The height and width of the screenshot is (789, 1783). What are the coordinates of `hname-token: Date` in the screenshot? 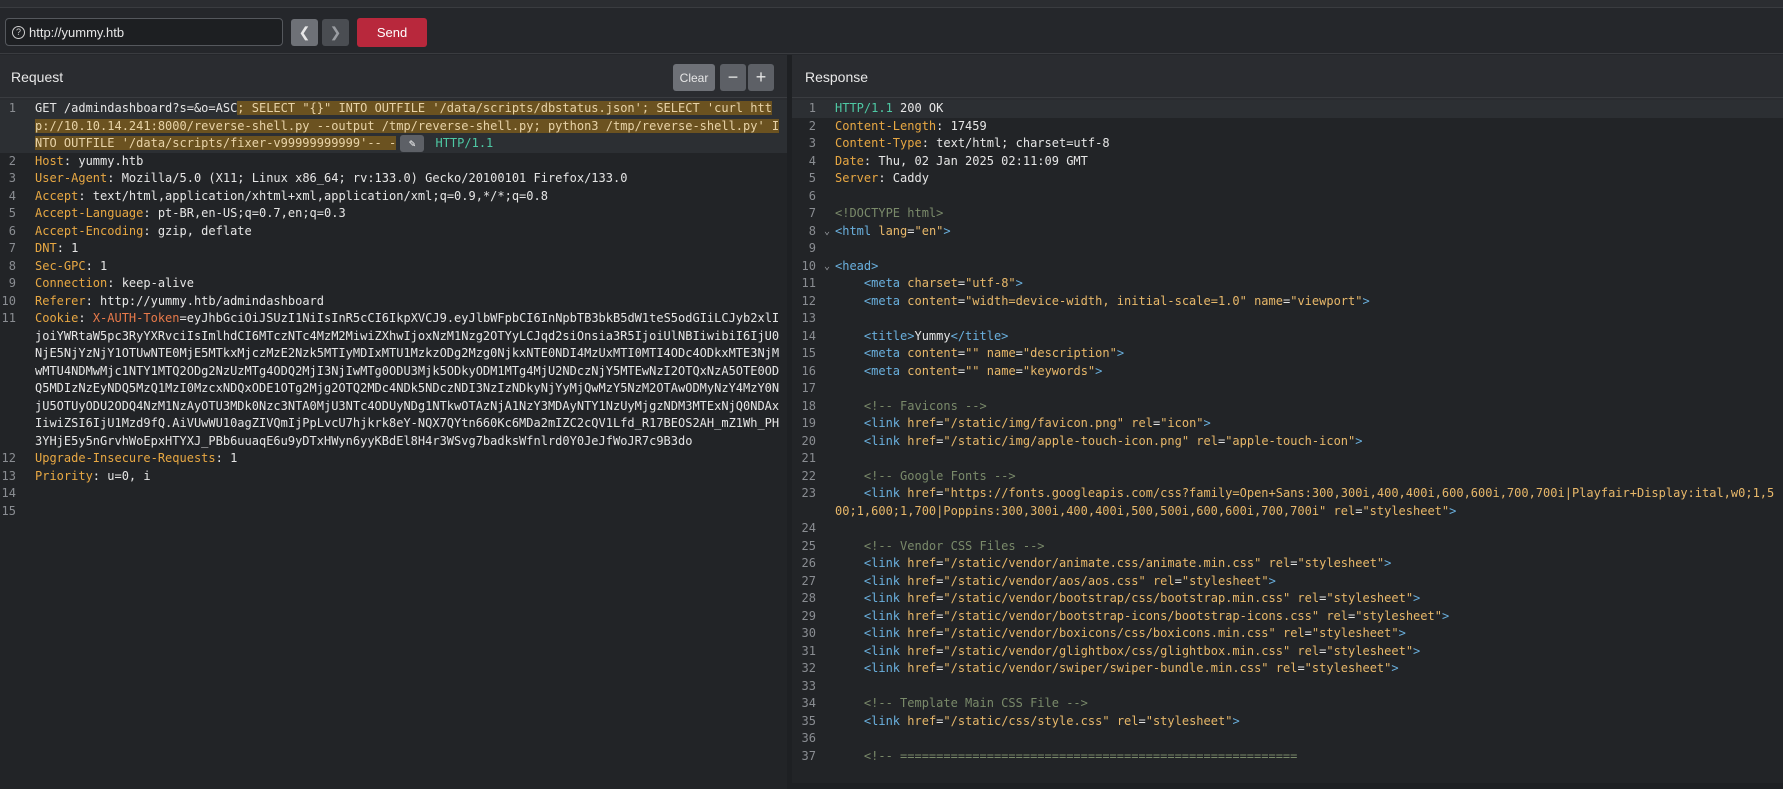 It's located at (849, 160).